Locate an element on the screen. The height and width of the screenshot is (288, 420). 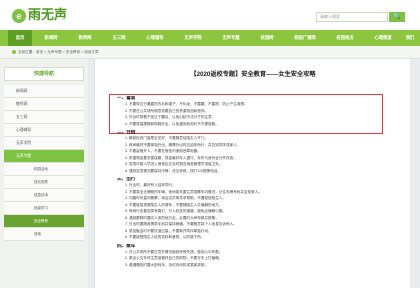
nav-item-counseling: 心理辅导 is located at coordinates (155, 38).